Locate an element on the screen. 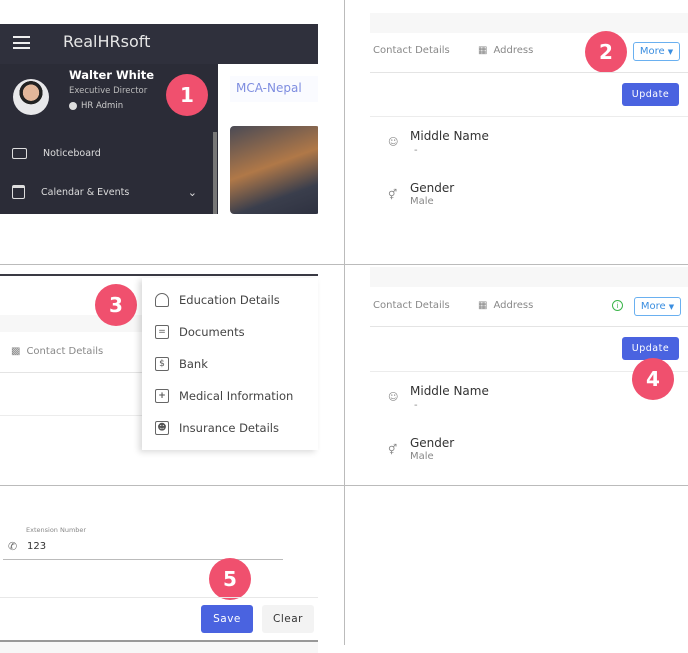  hamburger-menu-icon is located at coordinates (21, 42).